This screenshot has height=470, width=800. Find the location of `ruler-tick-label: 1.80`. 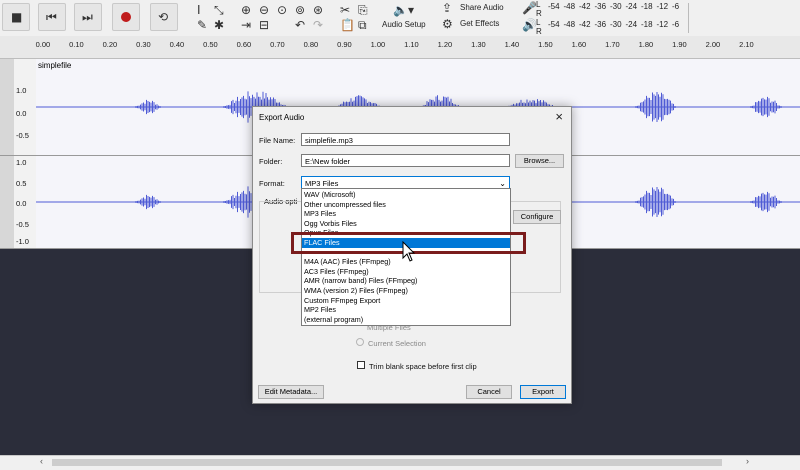

ruler-tick-label: 1.80 is located at coordinates (646, 44).